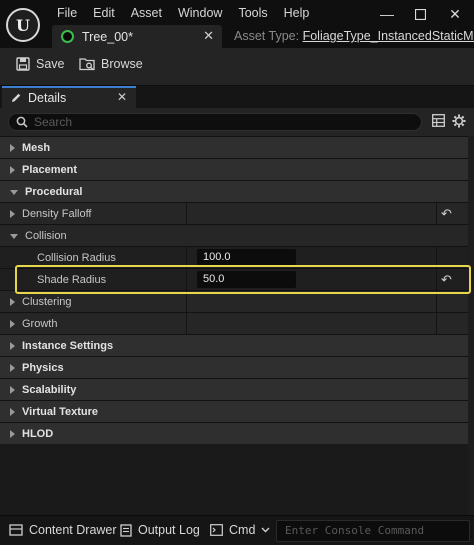  What do you see at coordinates (237, 213) in the screenshot?
I see `group-density-falloff: Density Falloff ↶` at bounding box center [237, 213].